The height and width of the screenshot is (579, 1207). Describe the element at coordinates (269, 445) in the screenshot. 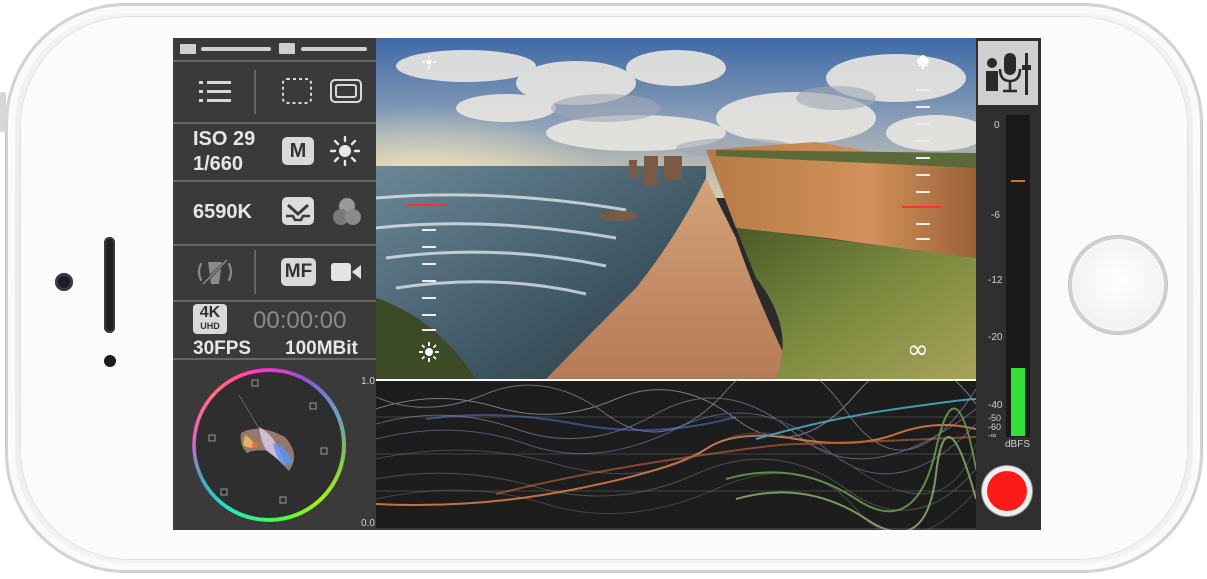

I see `vectorscope` at that location.